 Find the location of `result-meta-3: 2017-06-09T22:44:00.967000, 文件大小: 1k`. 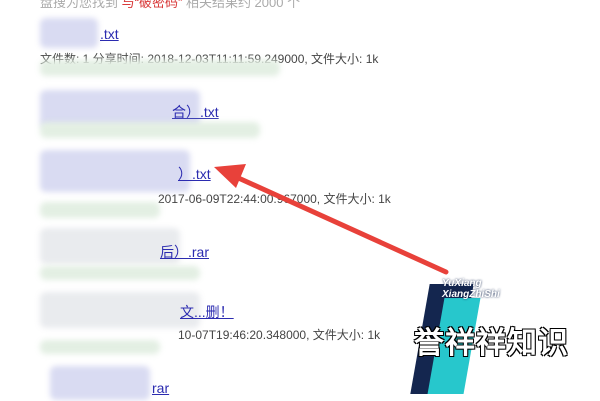

result-meta-3: 2017-06-09T22:44:00.967000, 文件大小: 1k is located at coordinates (274, 199).